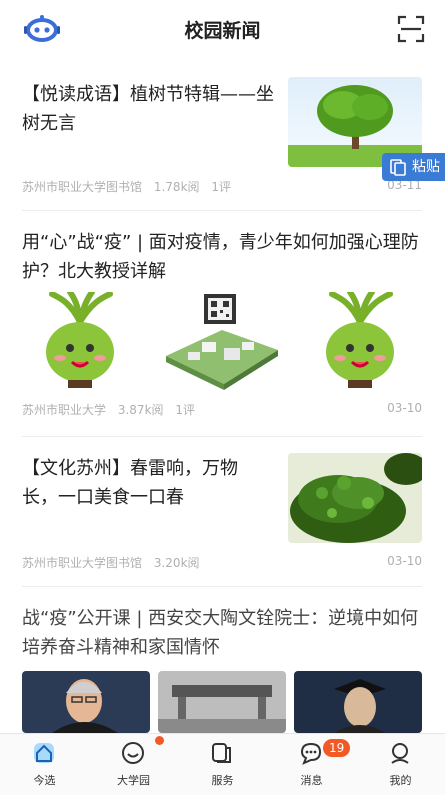  I want to click on paste-button: 粘贴, so click(413, 167).